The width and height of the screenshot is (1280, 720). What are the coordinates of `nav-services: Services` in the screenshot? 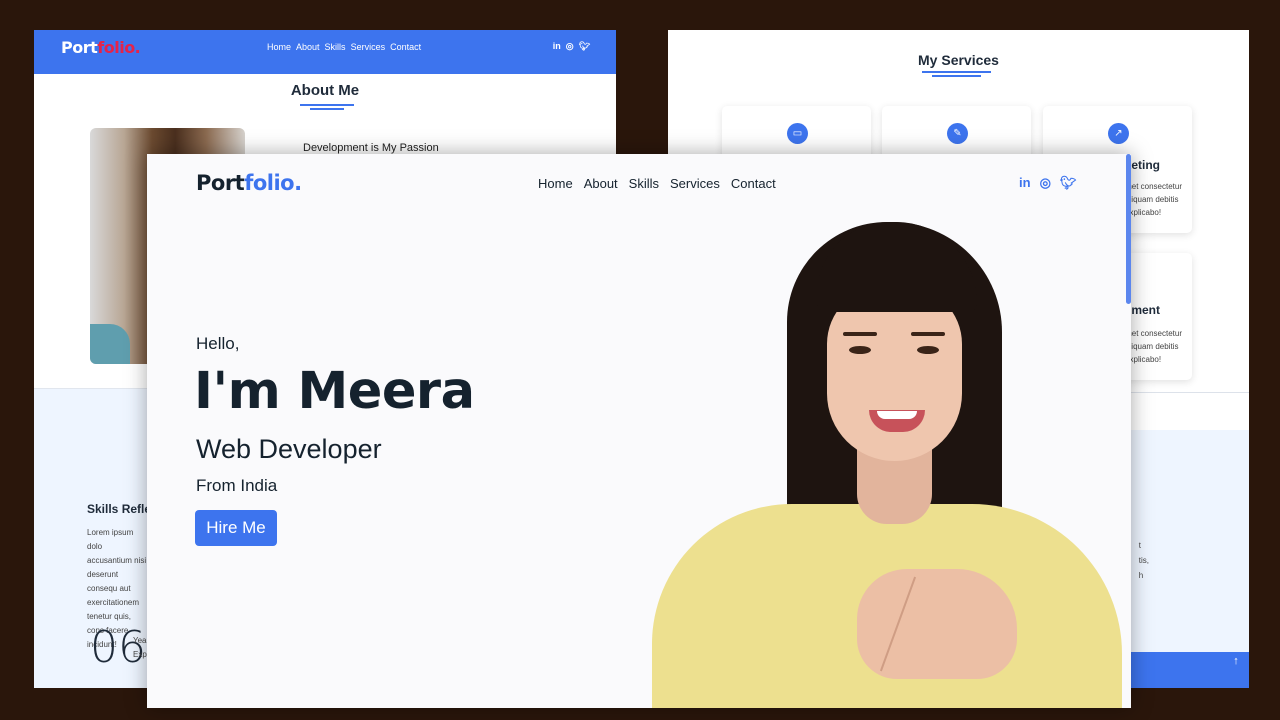 It's located at (695, 183).